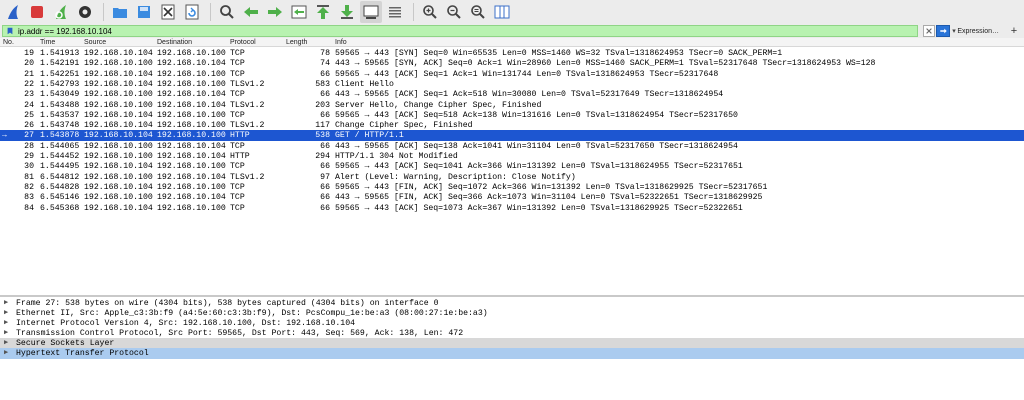 This screenshot has height=400, width=1024. I want to click on detail-tree-label: Hypertext Transfer Protocol, so click(82, 353).